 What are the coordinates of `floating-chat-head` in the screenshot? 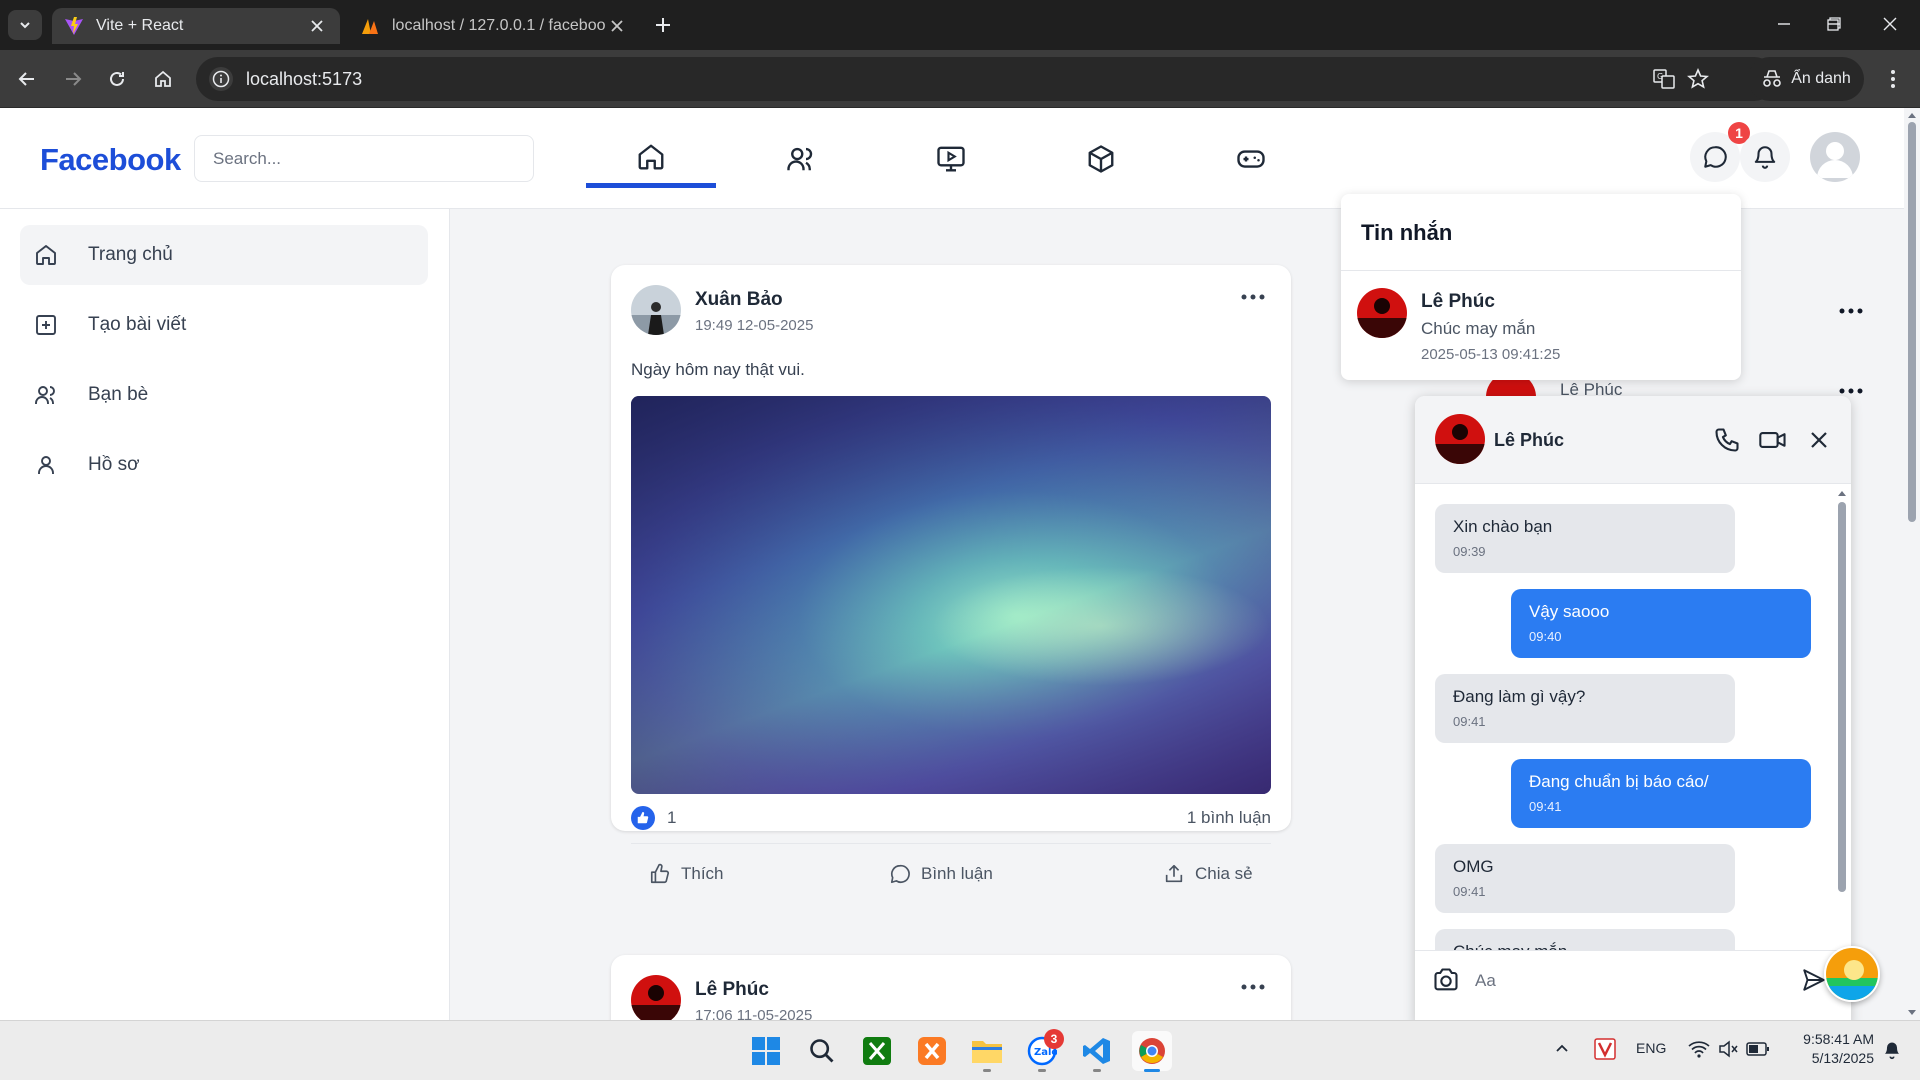 It's located at (1852, 974).